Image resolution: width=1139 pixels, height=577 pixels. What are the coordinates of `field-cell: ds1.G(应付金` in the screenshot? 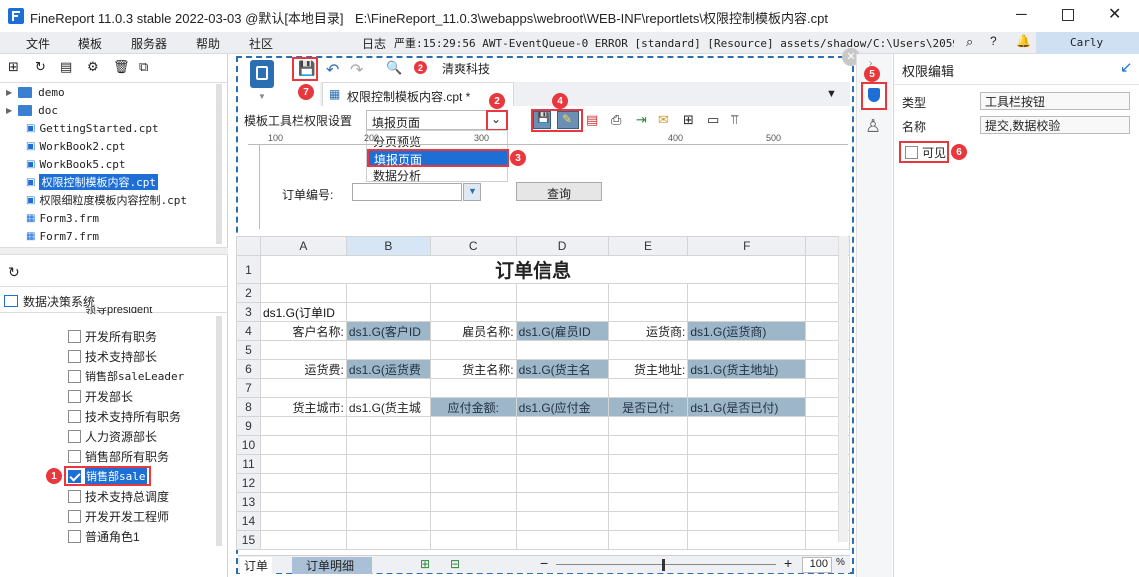 It's located at (562, 407).